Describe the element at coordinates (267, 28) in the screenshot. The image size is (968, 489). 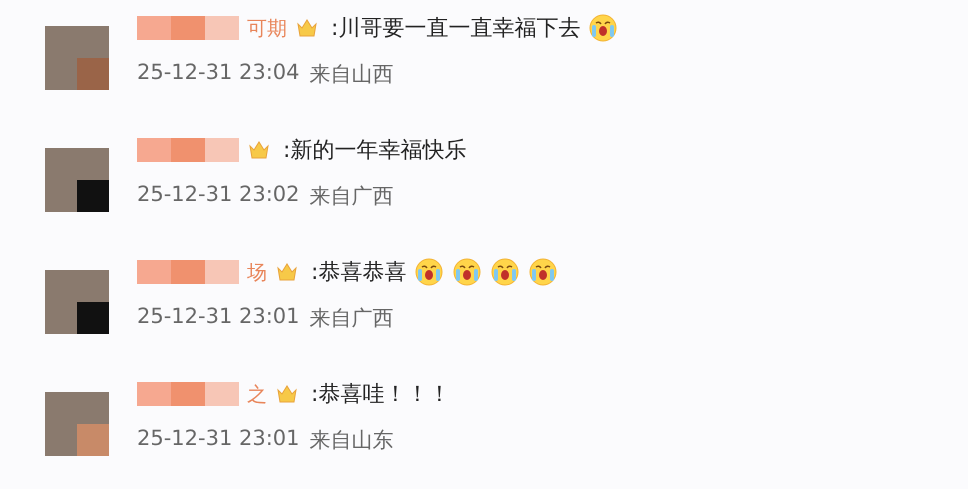
I see `username-fragment: 可期` at that location.